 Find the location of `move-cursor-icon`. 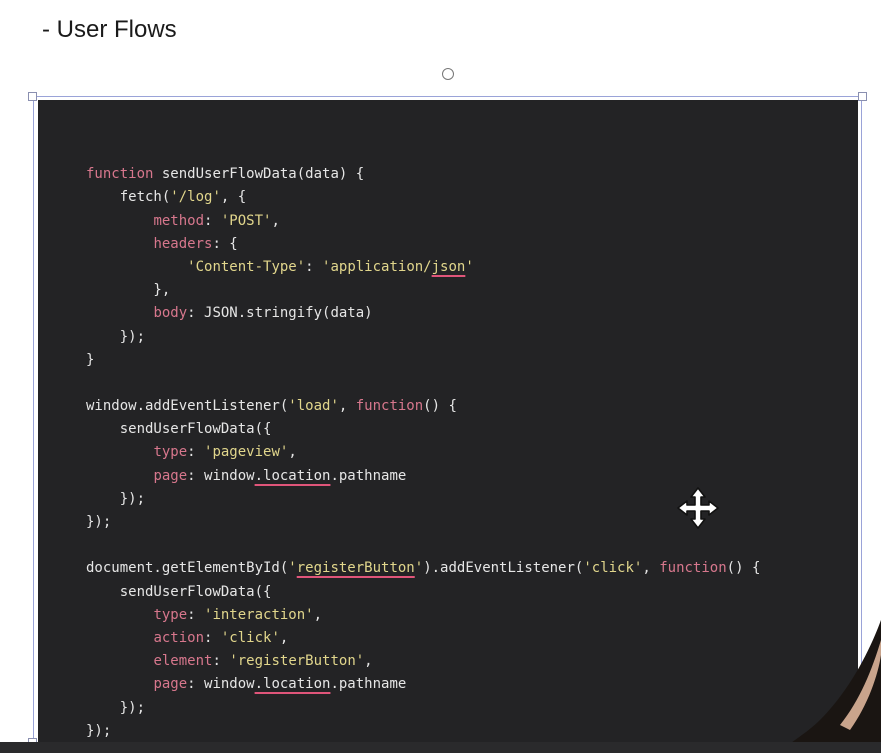

move-cursor-icon is located at coordinates (698, 508).